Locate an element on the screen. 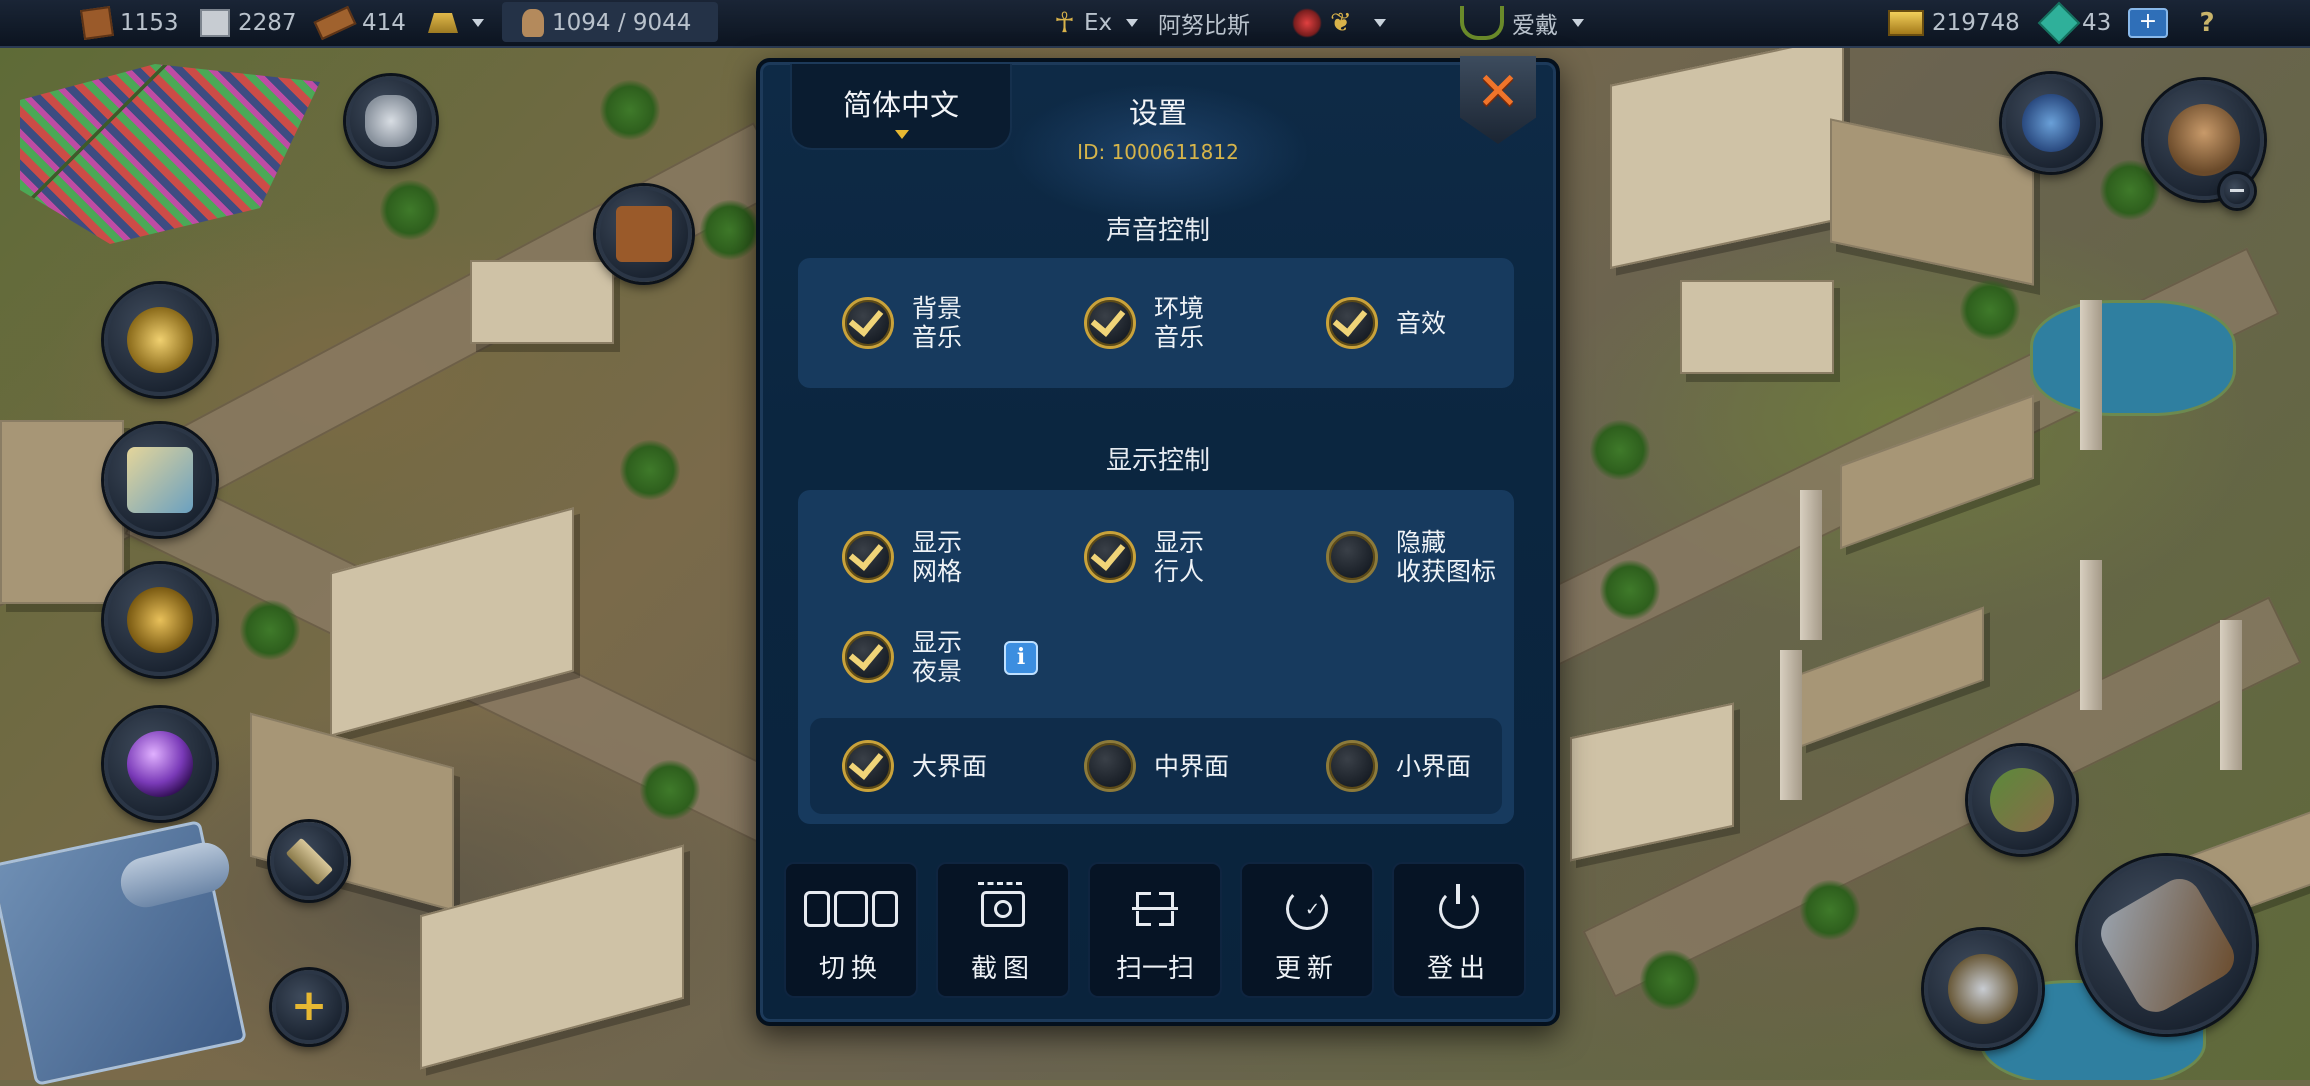  clear-land-button is located at coordinates (1983, 989).